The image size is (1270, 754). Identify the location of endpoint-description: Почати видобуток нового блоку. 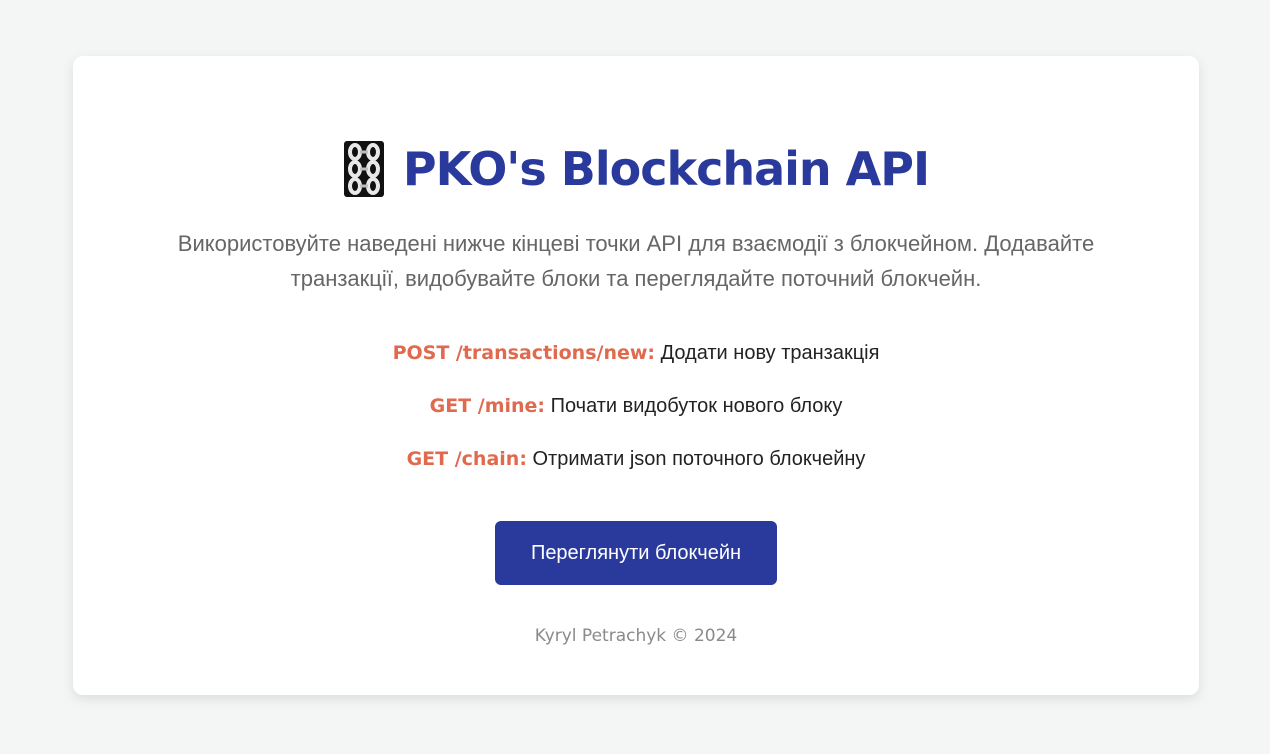
(696, 406).